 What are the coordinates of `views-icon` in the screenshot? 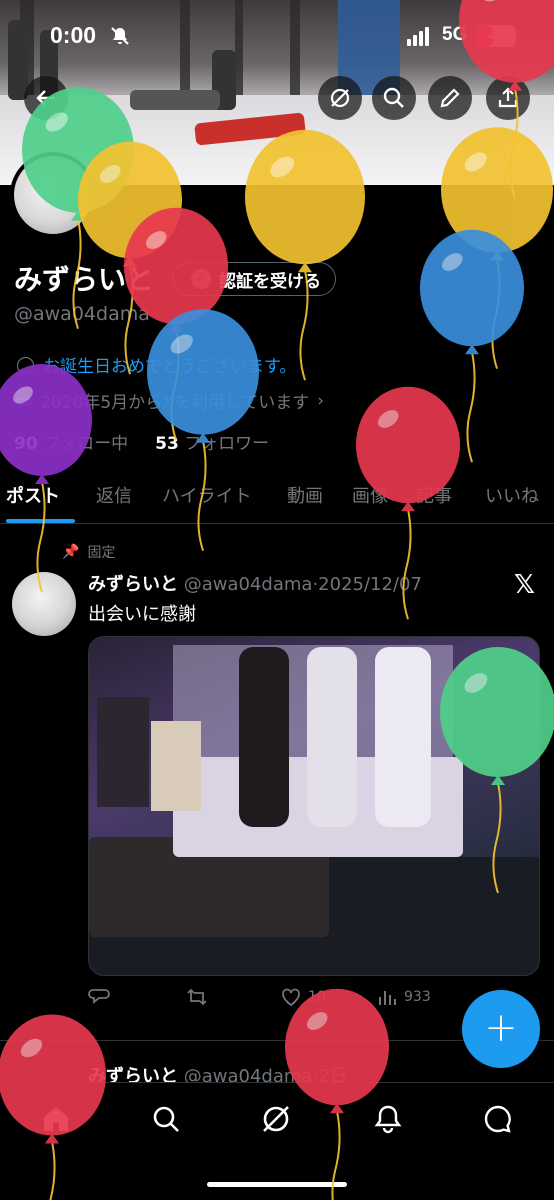 It's located at (387, 998).